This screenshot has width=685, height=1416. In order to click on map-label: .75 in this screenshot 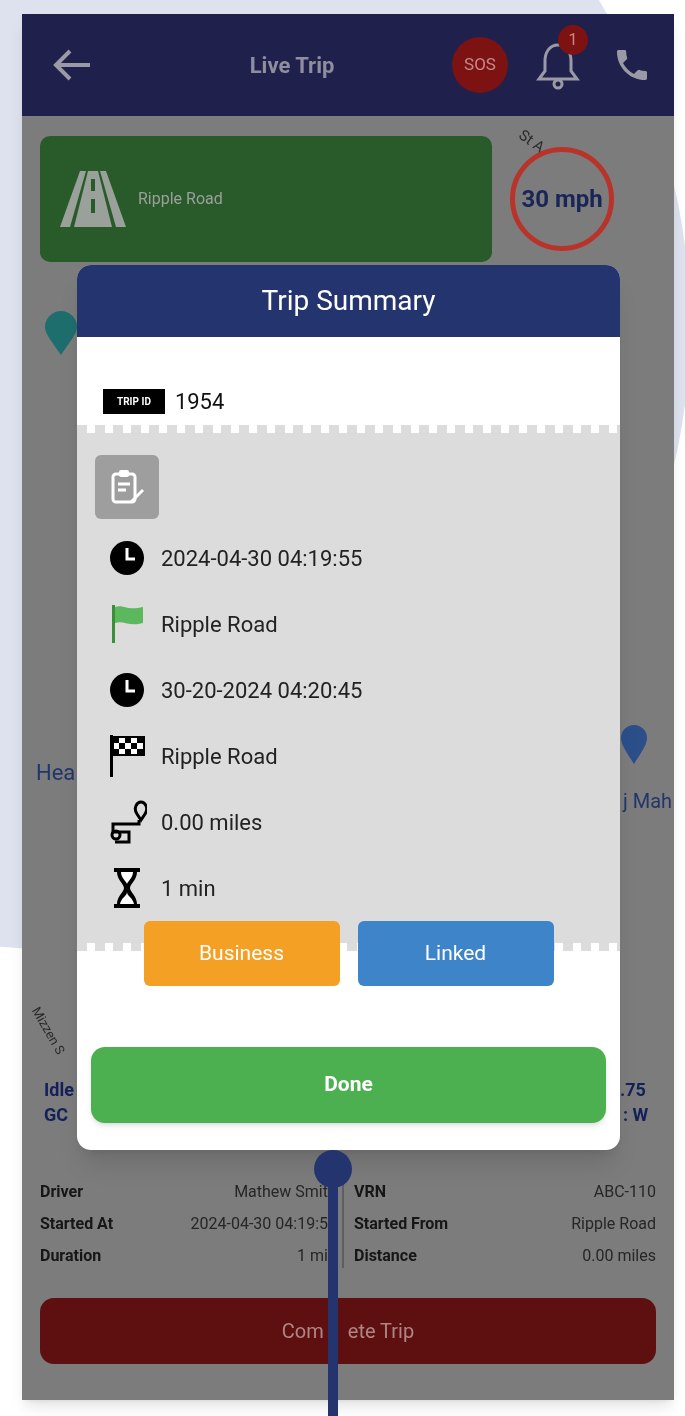, I will do `click(633, 1090)`.